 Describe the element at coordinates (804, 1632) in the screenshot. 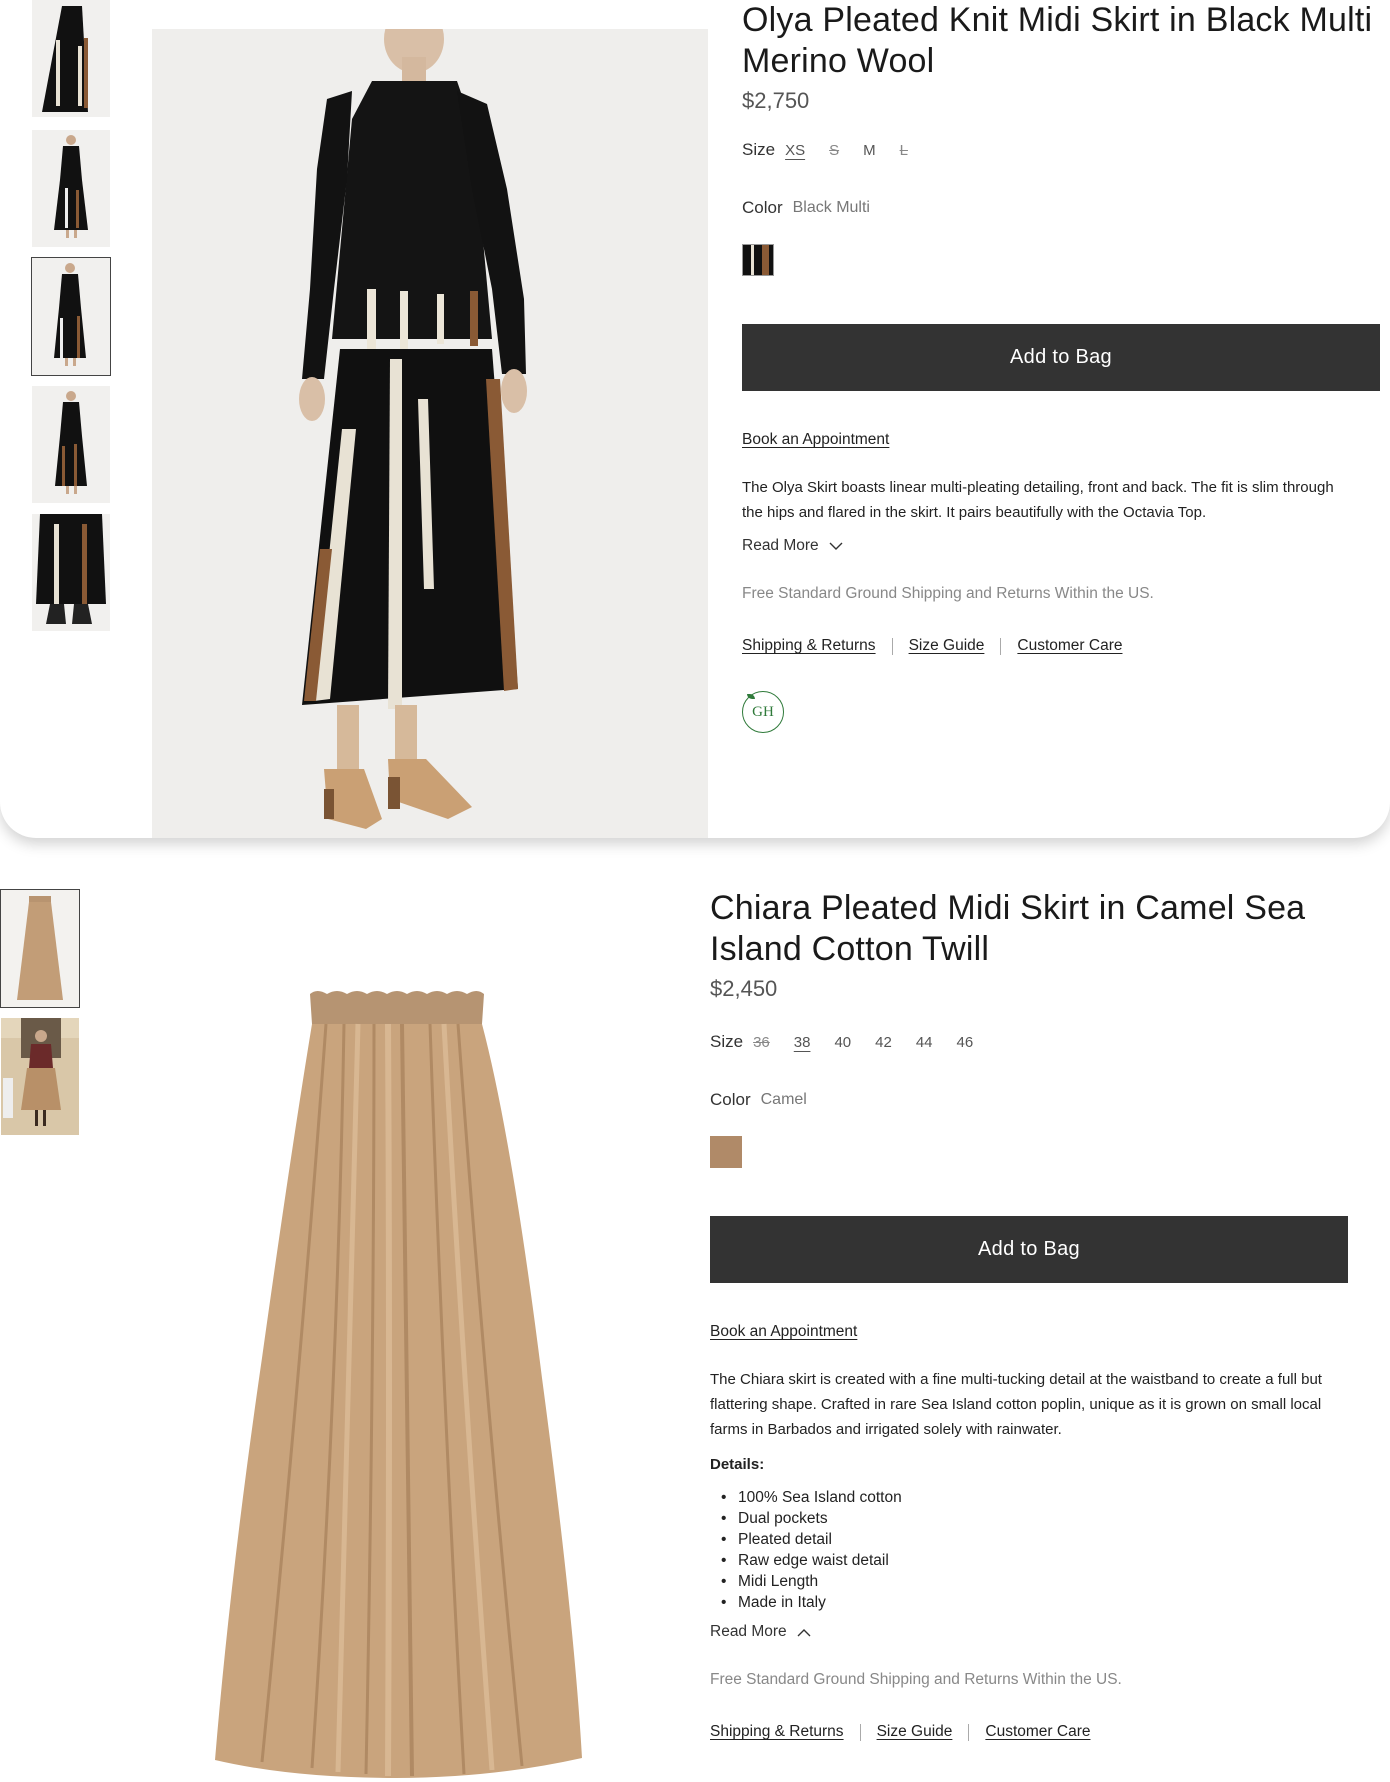

I see `chevron-up-icon` at that location.